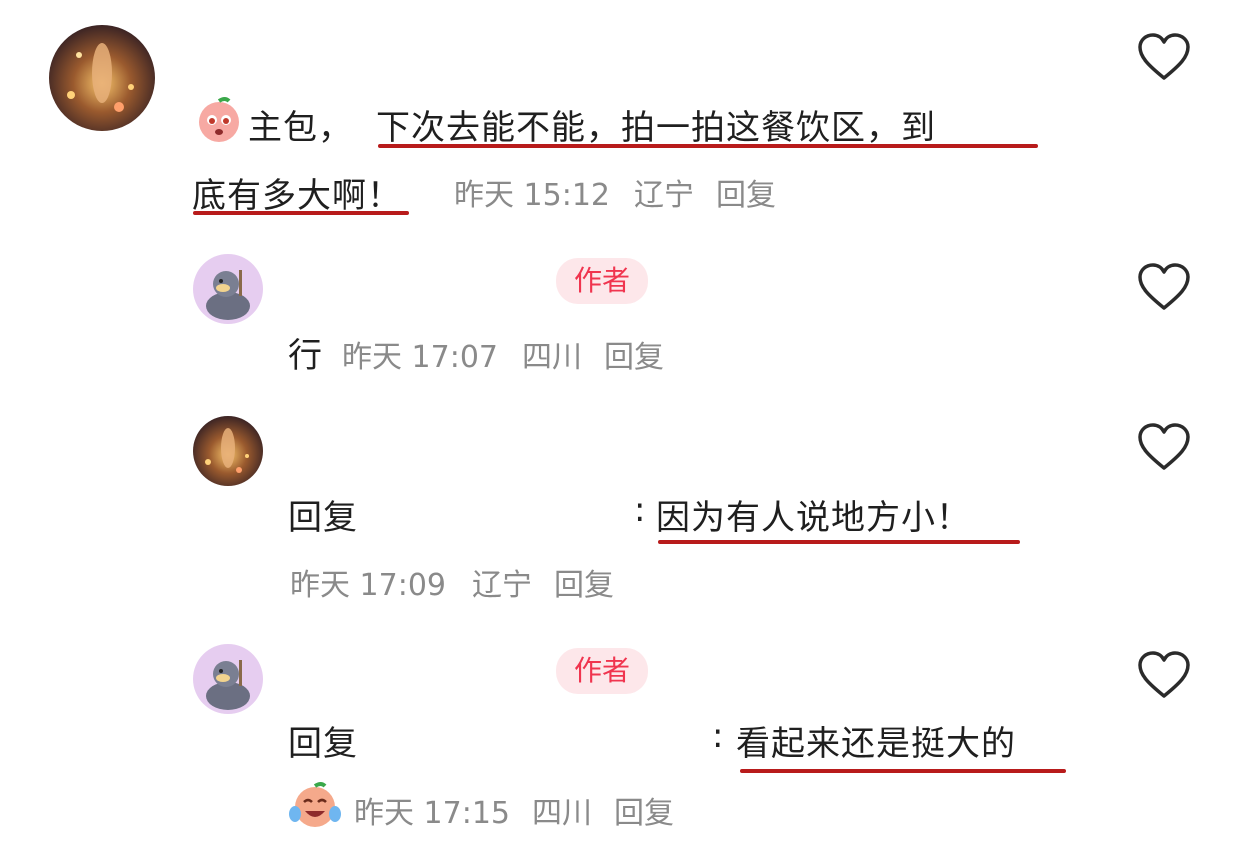 The image size is (1242, 851). Describe the element at coordinates (813, 518) in the screenshot. I see `comment-text-highlight: 因为有人说地方小！` at that location.